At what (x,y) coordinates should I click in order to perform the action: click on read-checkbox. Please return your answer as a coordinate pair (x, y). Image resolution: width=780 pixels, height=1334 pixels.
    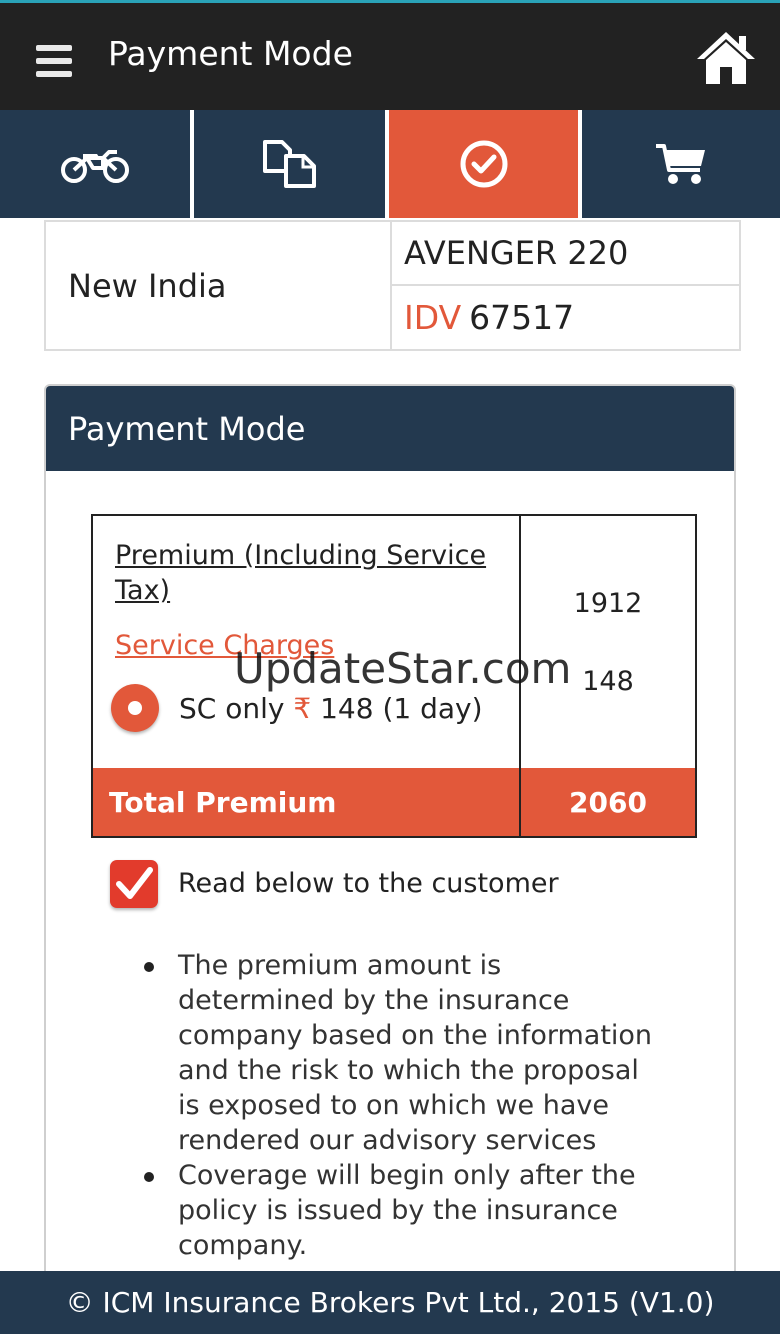
    Looking at the image, I should click on (134, 884).